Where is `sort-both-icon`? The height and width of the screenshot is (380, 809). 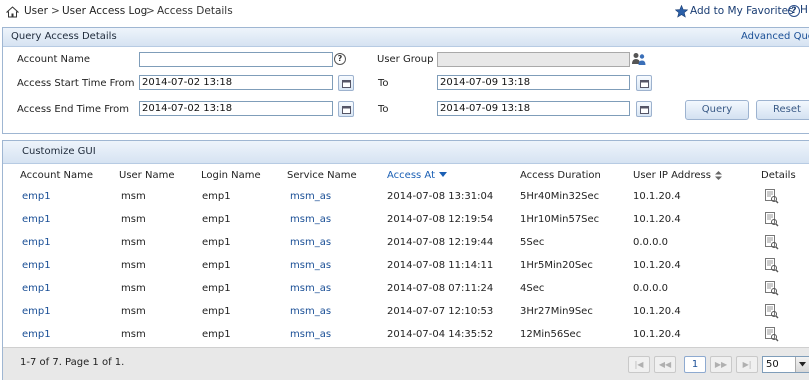
sort-both-icon is located at coordinates (718, 175).